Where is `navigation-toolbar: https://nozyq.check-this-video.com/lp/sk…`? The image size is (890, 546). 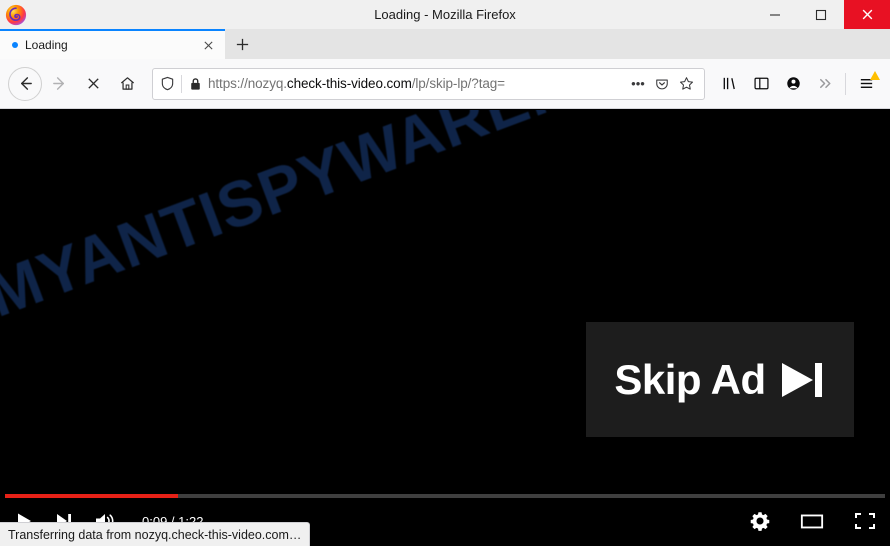
navigation-toolbar: https://nozyq.check-this-video.com/lp/sk… is located at coordinates (445, 84).